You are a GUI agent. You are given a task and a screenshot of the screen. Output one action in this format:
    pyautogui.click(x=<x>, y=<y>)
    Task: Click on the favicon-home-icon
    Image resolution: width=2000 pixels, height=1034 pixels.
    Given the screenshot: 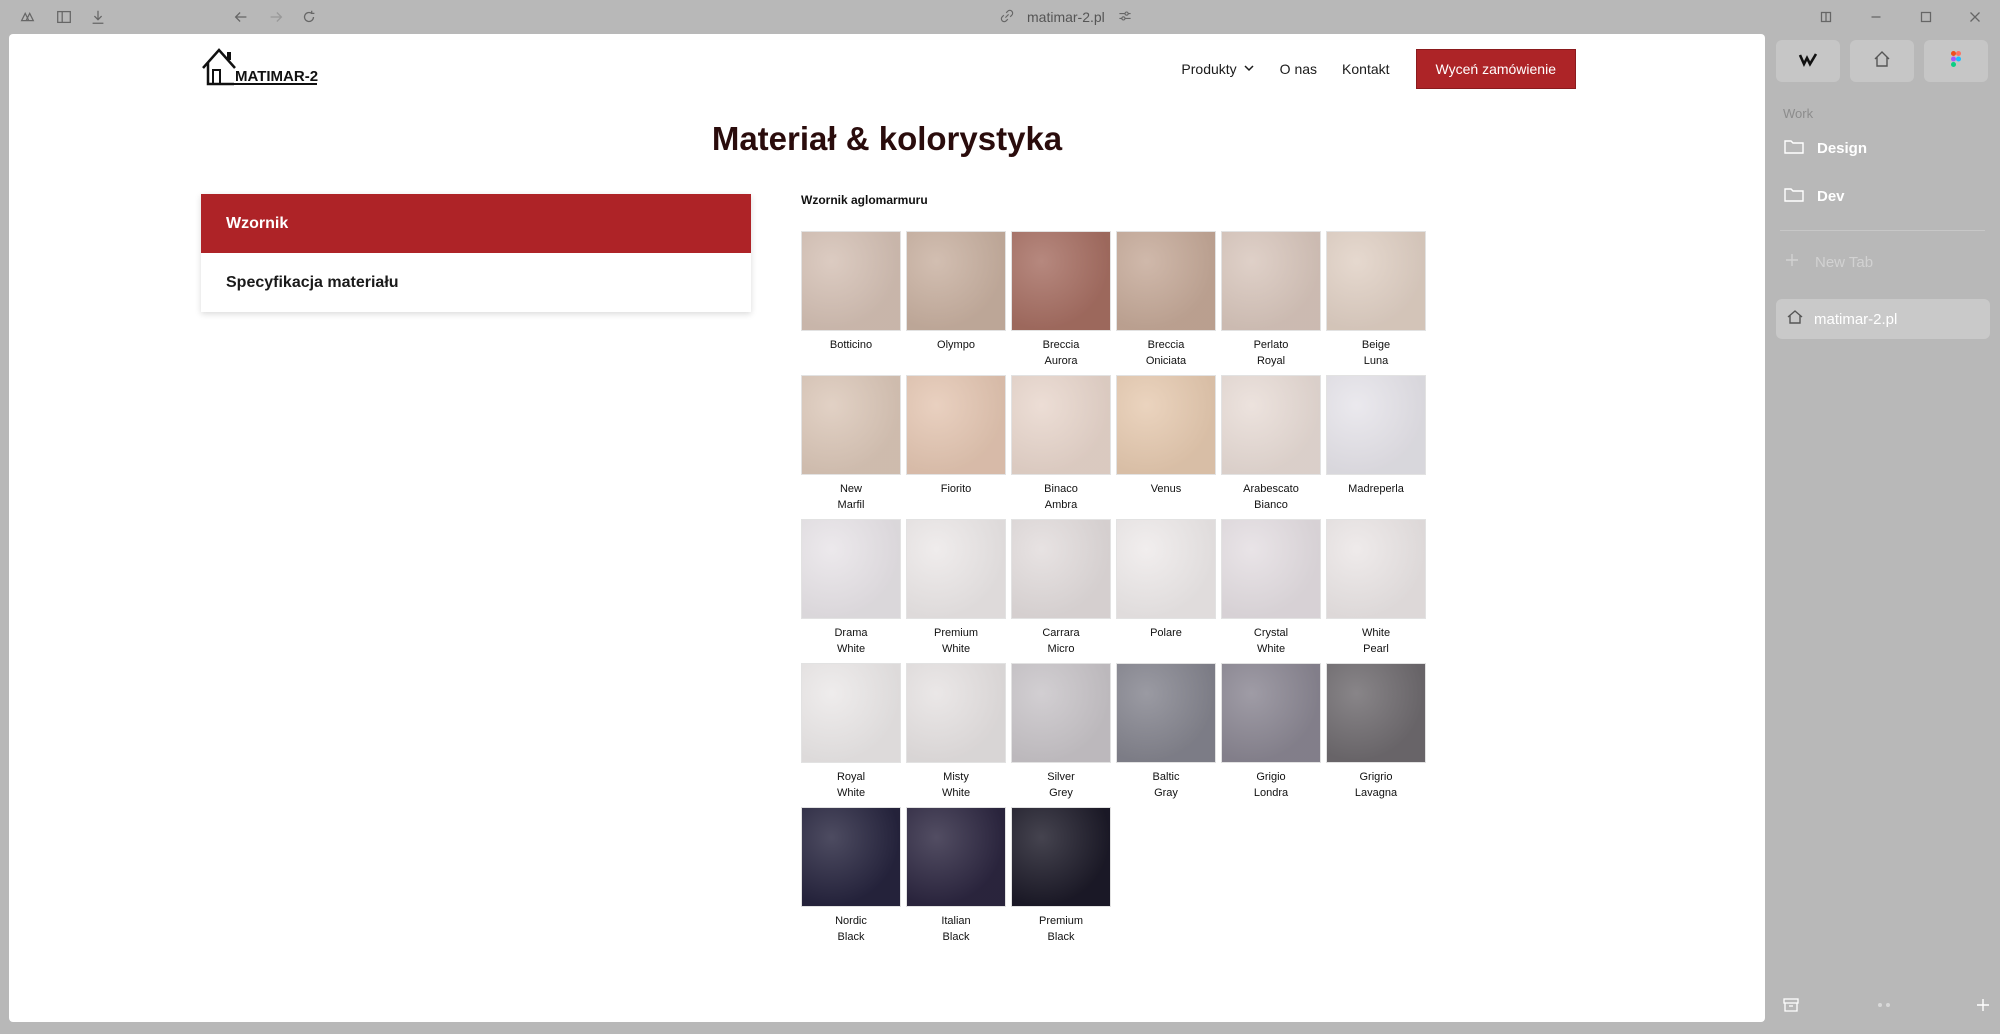 What is the action you would take?
    pyautogui.click(x=1795, y=319)
    